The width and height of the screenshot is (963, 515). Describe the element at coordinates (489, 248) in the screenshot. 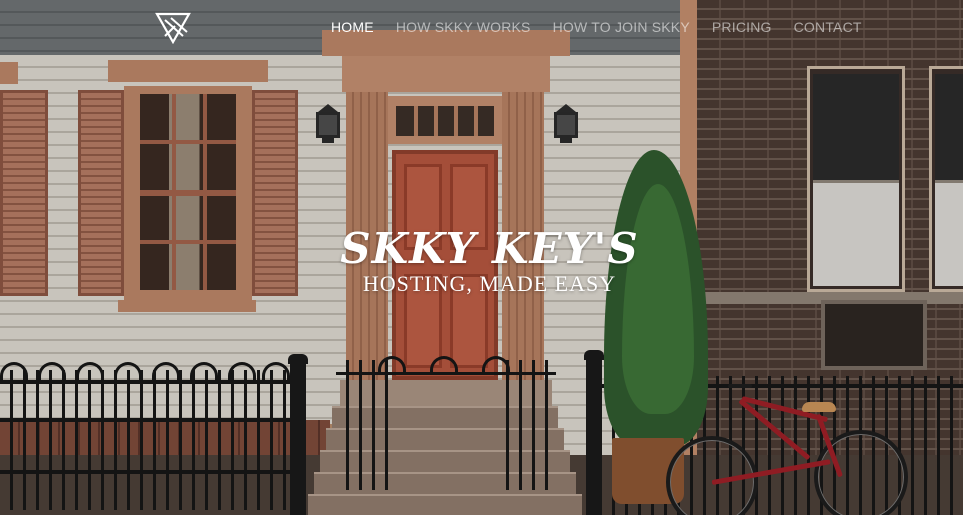

I see `hero-title: SKKY KEY'S` at that location.